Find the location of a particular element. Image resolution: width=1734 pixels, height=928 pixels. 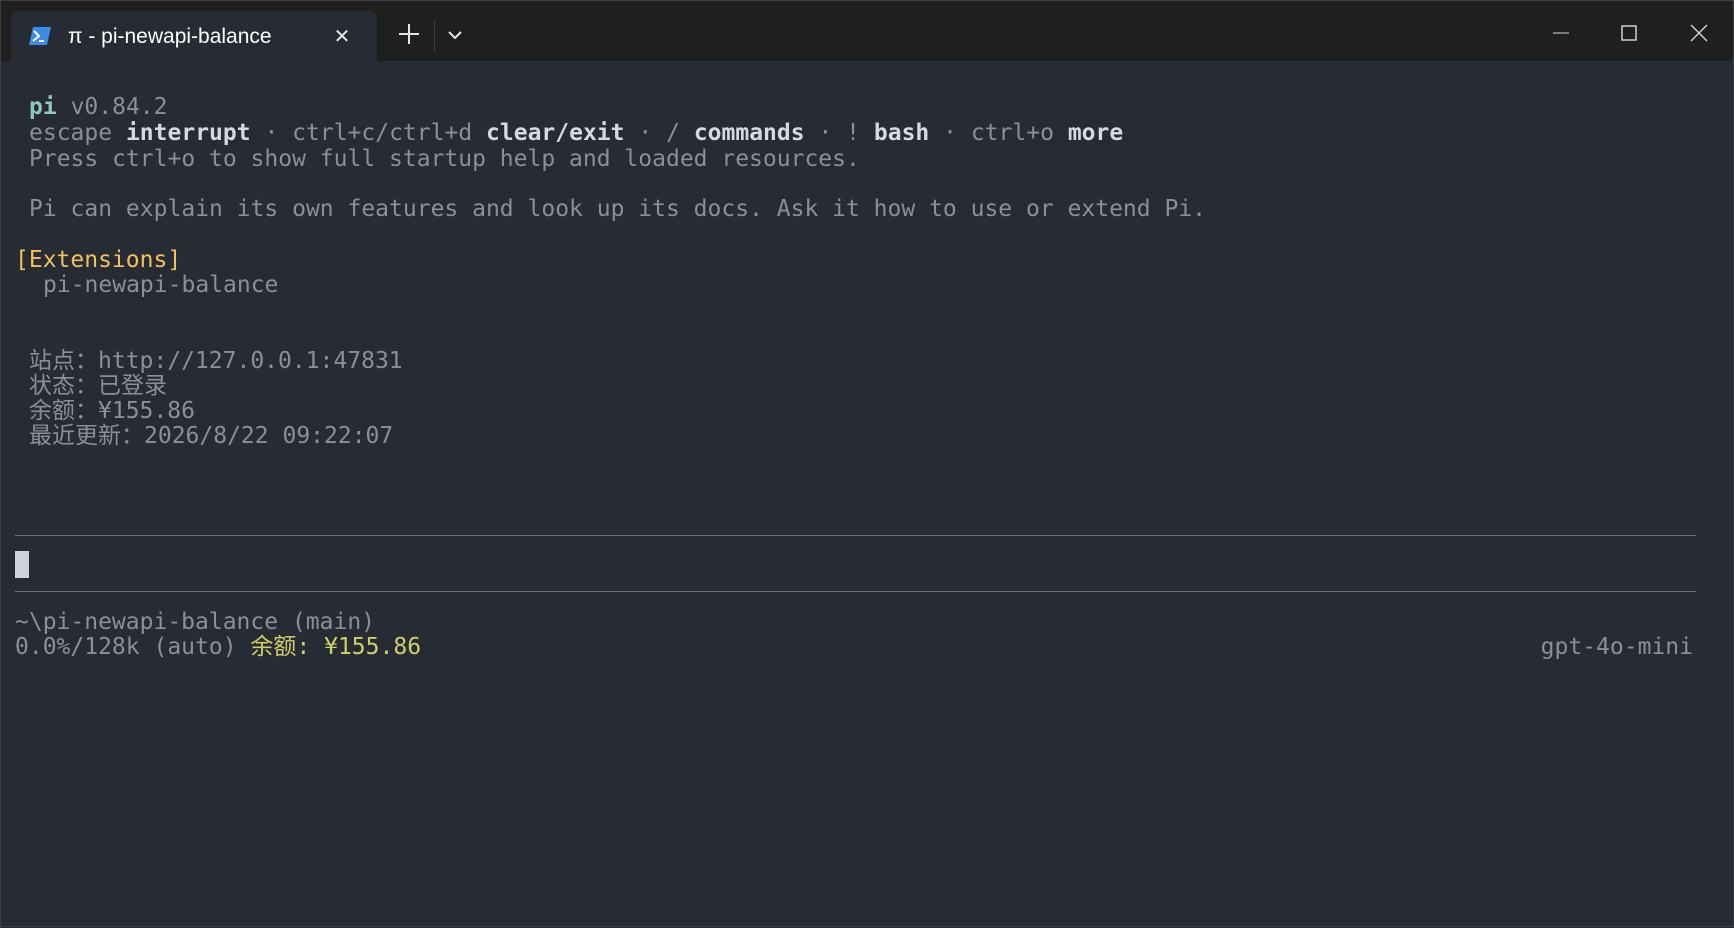

status-login: 状态：已登录 is located at coordinates (98, 386).